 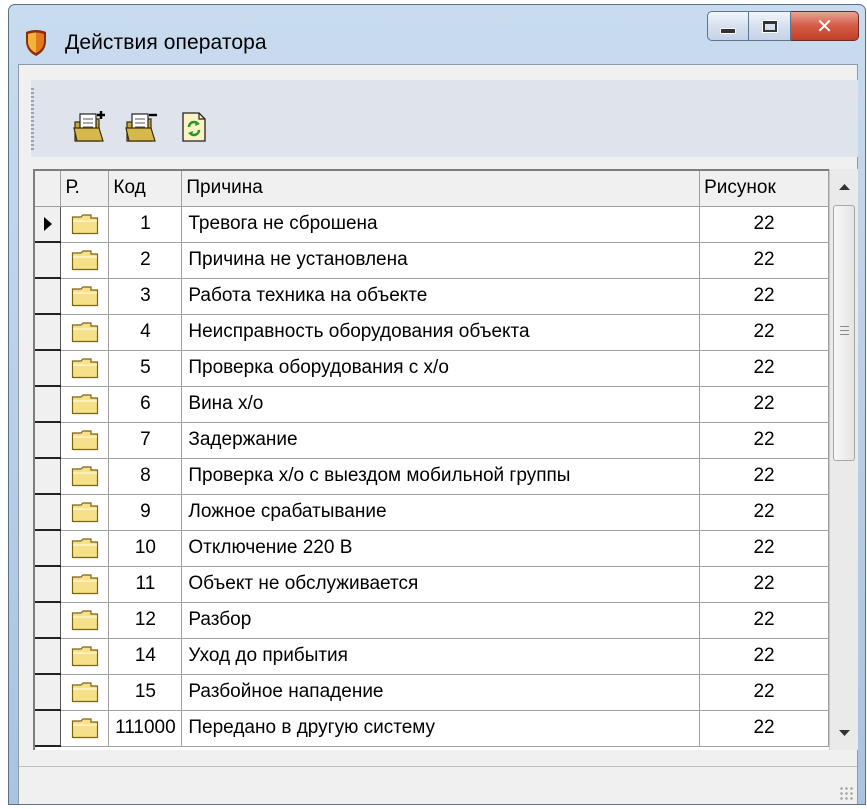 What do you see at coordinates (145, 476) in the screenshot?
I see `code-cell: 8` at bounding box center [145, 476].